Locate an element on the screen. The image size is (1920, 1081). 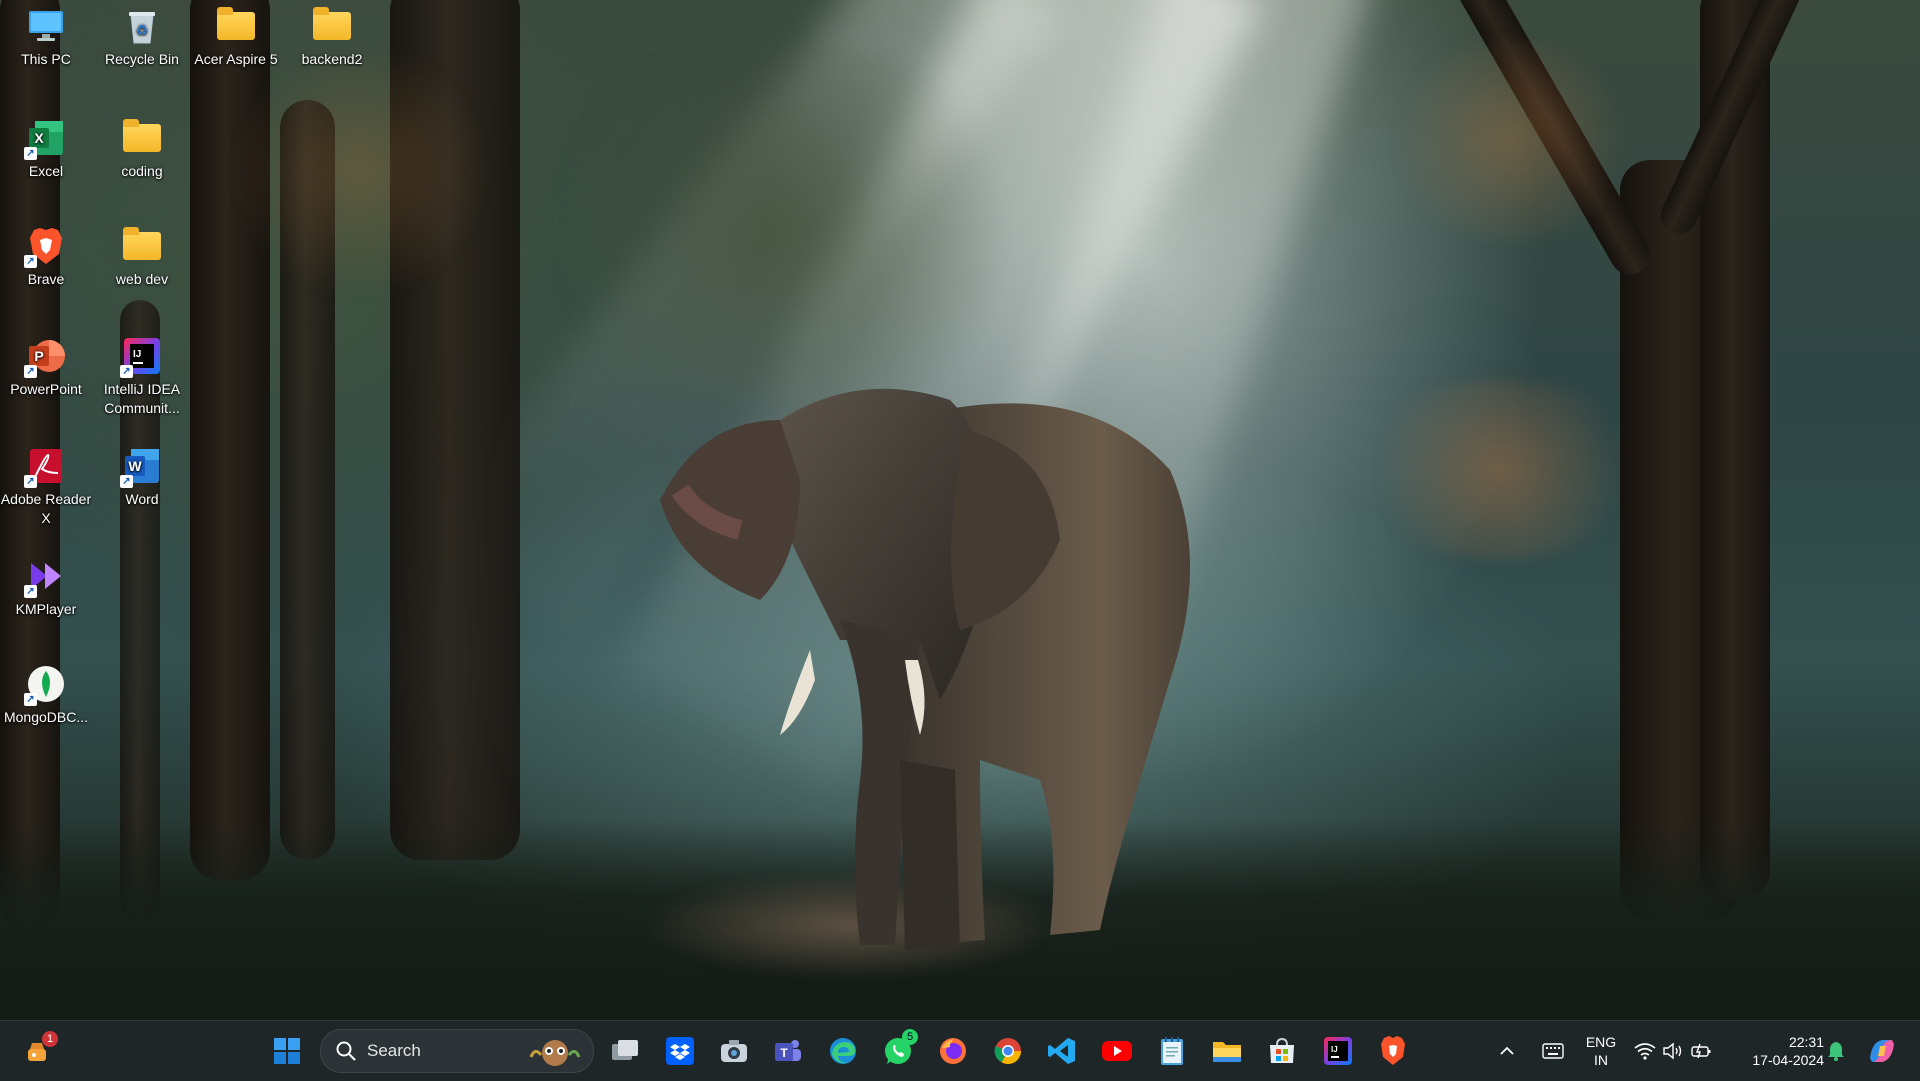
desktop-icon-acer-aspire-5: Acer Aspire 5 is located at coordinates (236, 37).